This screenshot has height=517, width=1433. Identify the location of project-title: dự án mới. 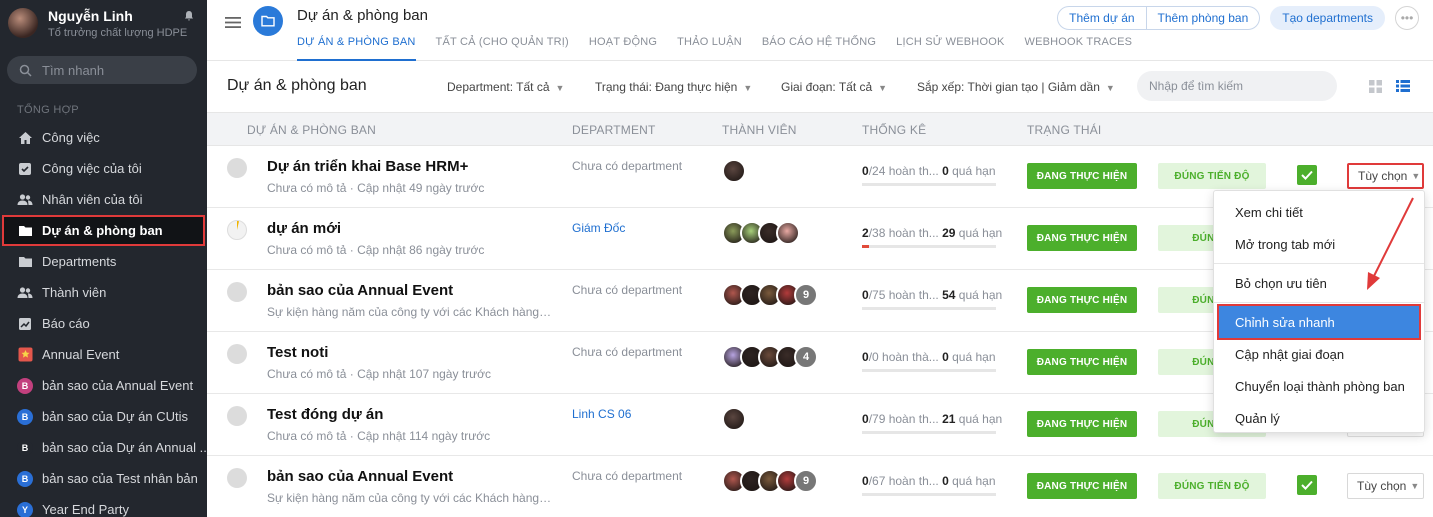
(304, 228).